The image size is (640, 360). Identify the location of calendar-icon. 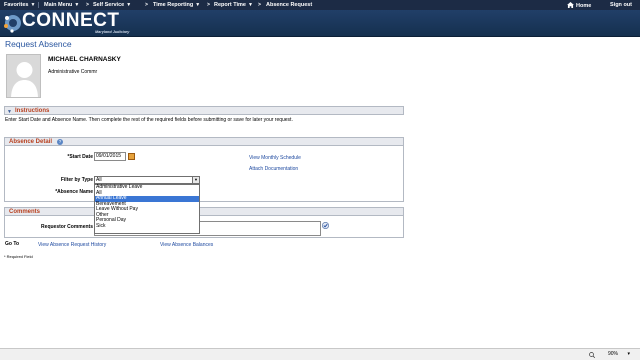
(131, 156).